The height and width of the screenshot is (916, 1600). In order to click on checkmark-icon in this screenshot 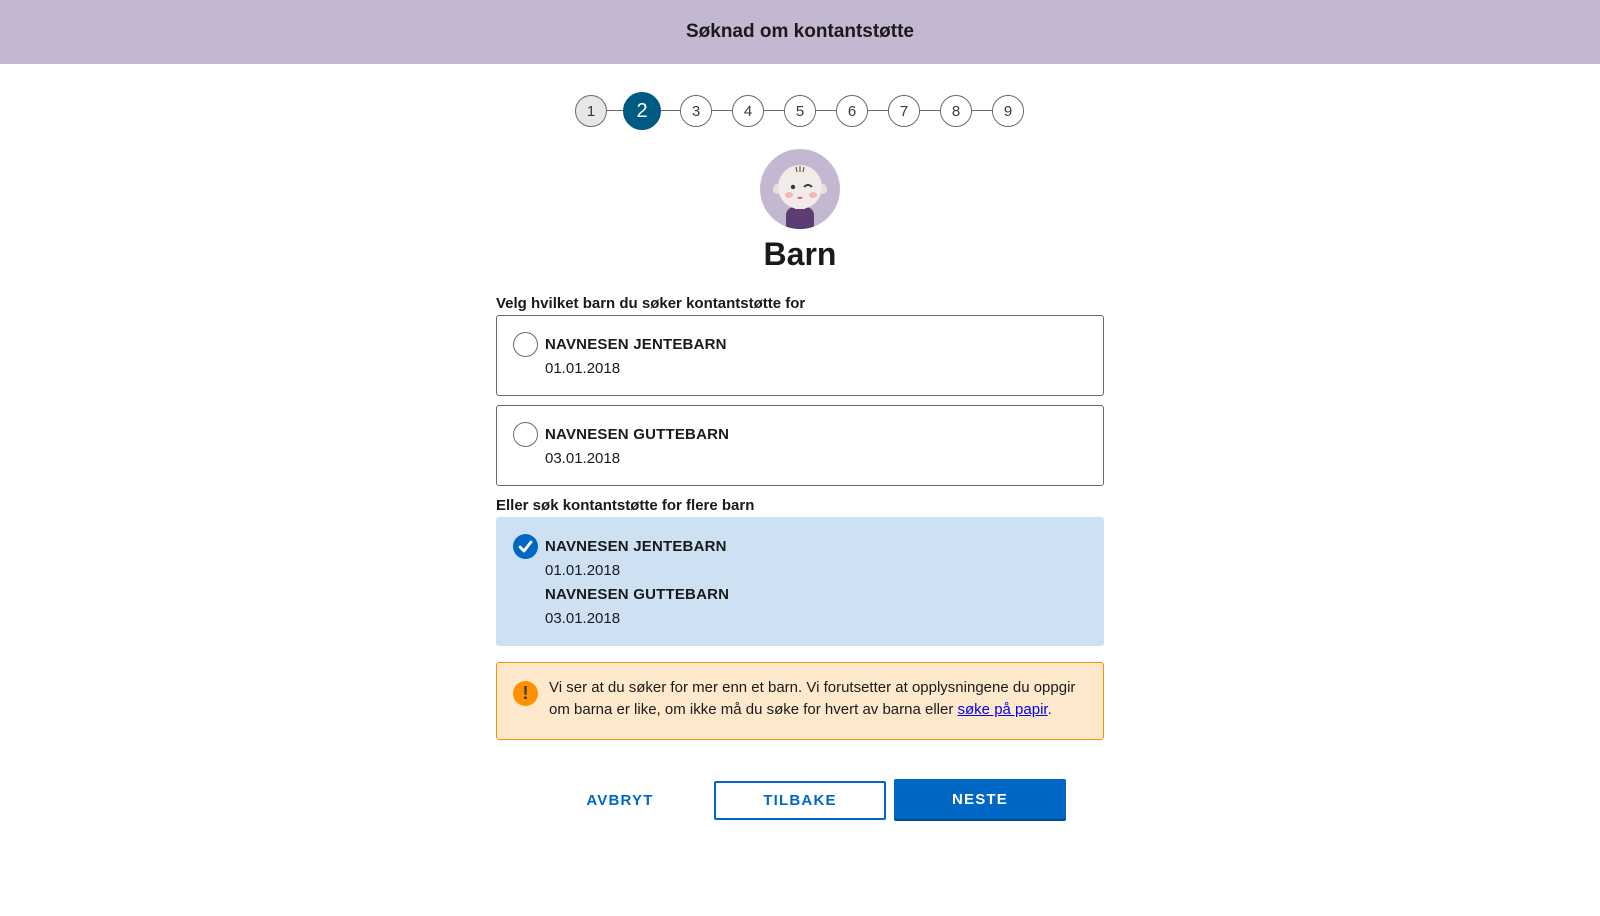, I will do `click(525, 546)`.